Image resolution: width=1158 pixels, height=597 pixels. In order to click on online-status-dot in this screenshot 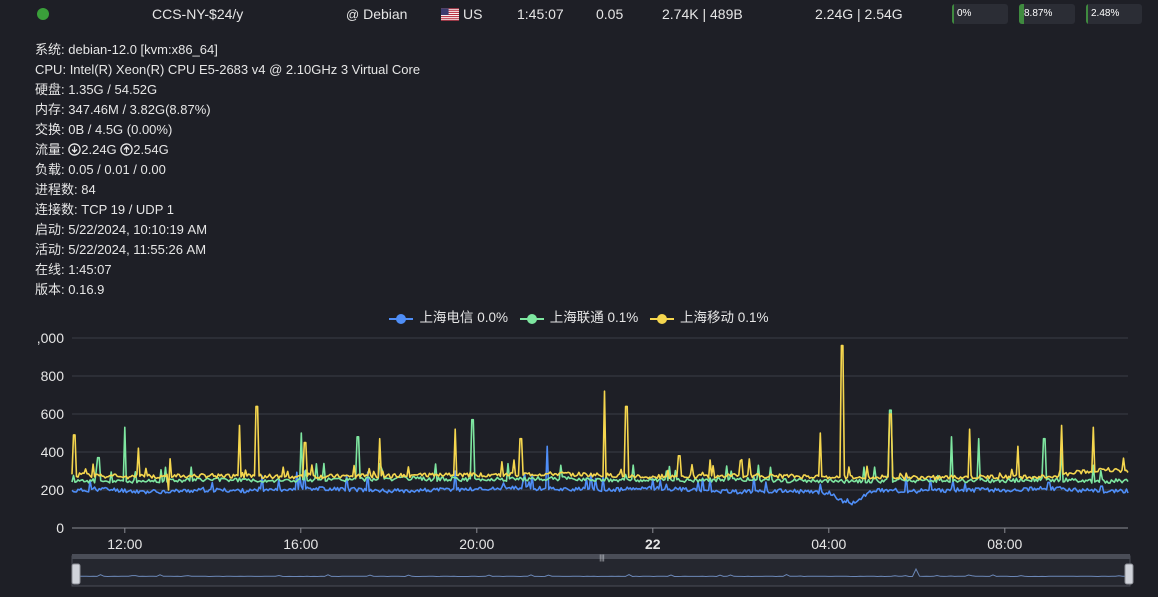, I will do `click(43, 14)`.